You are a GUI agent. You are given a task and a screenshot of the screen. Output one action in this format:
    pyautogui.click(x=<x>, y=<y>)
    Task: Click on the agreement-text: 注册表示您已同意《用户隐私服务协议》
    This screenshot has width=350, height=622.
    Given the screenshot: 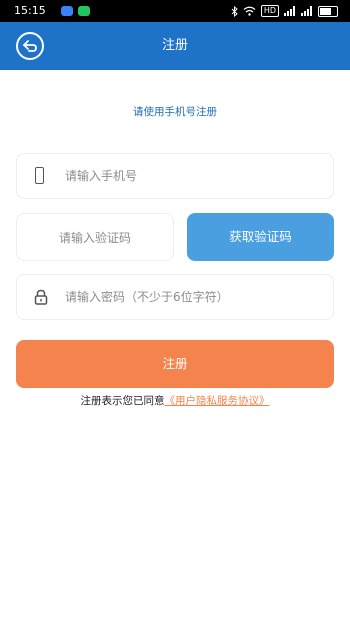 What is the action you would take?
    pyautogui.click(x=175, y=401)
    